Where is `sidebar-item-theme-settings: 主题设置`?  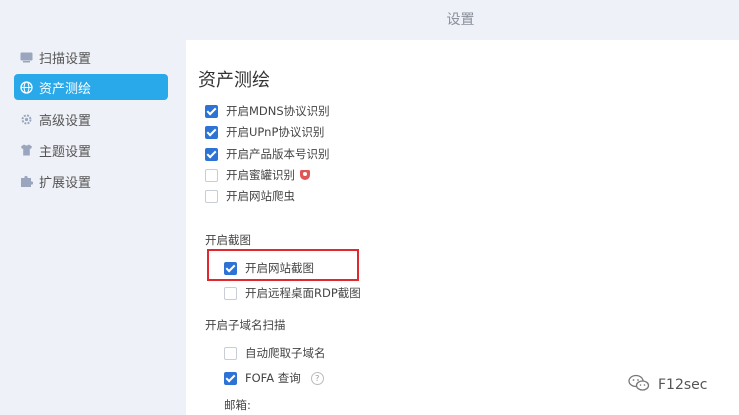
sidebar-item-theme-settings: 主题设置 is located at coordinates (91, 150).